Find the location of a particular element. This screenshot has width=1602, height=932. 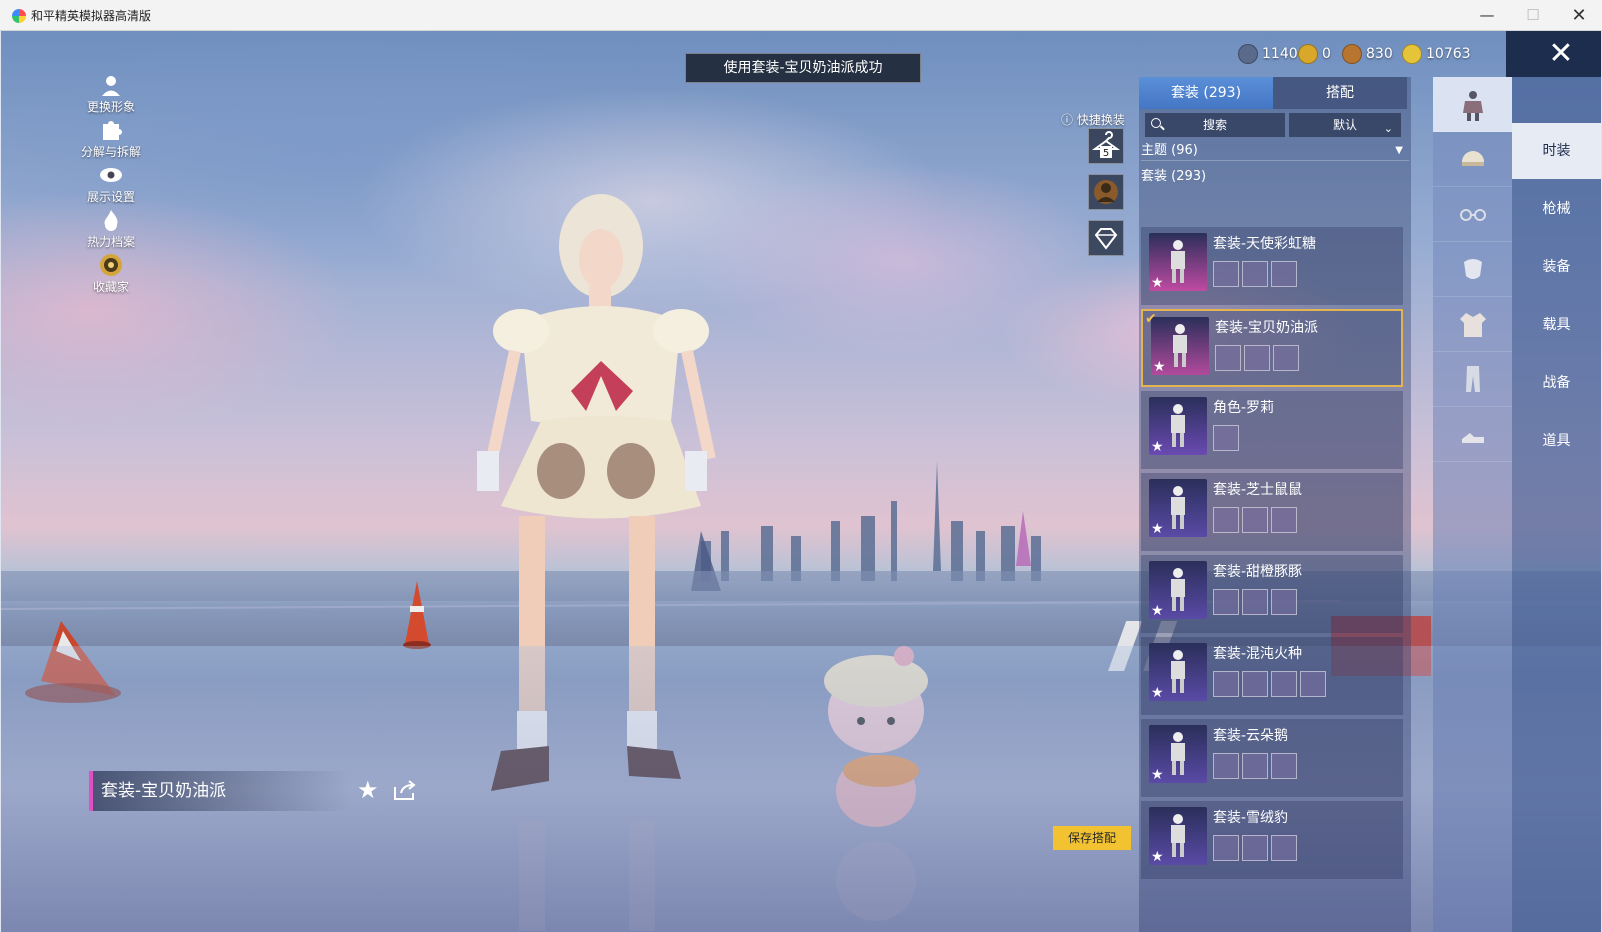

menu-heat-archive: 热力档案 is located at coordinates (111, 230).